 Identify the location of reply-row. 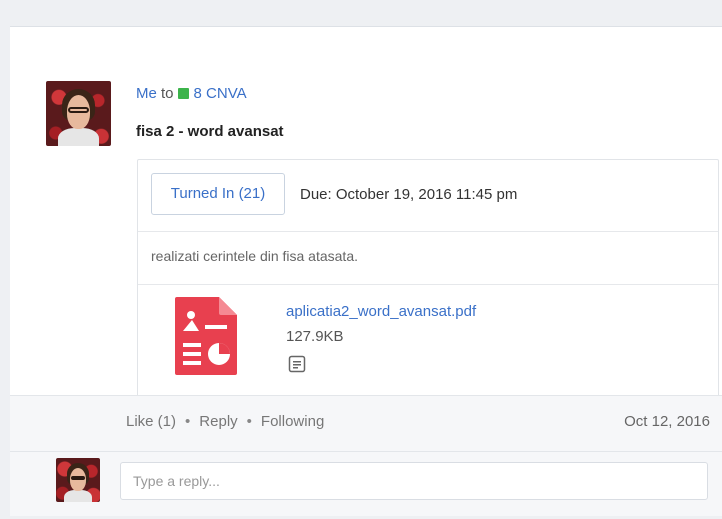
(366, 483).